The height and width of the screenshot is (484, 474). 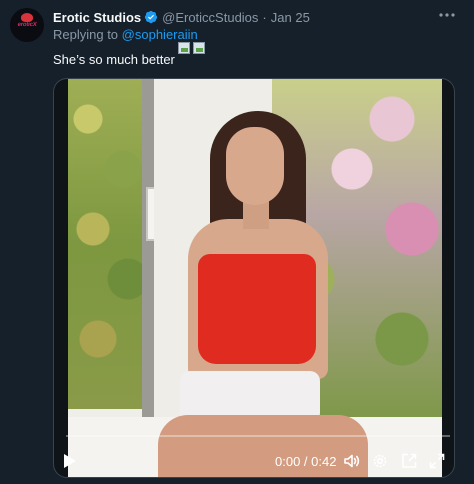 I want to click on avatar-logo-text: eroticX, so click(x=27, y=25).